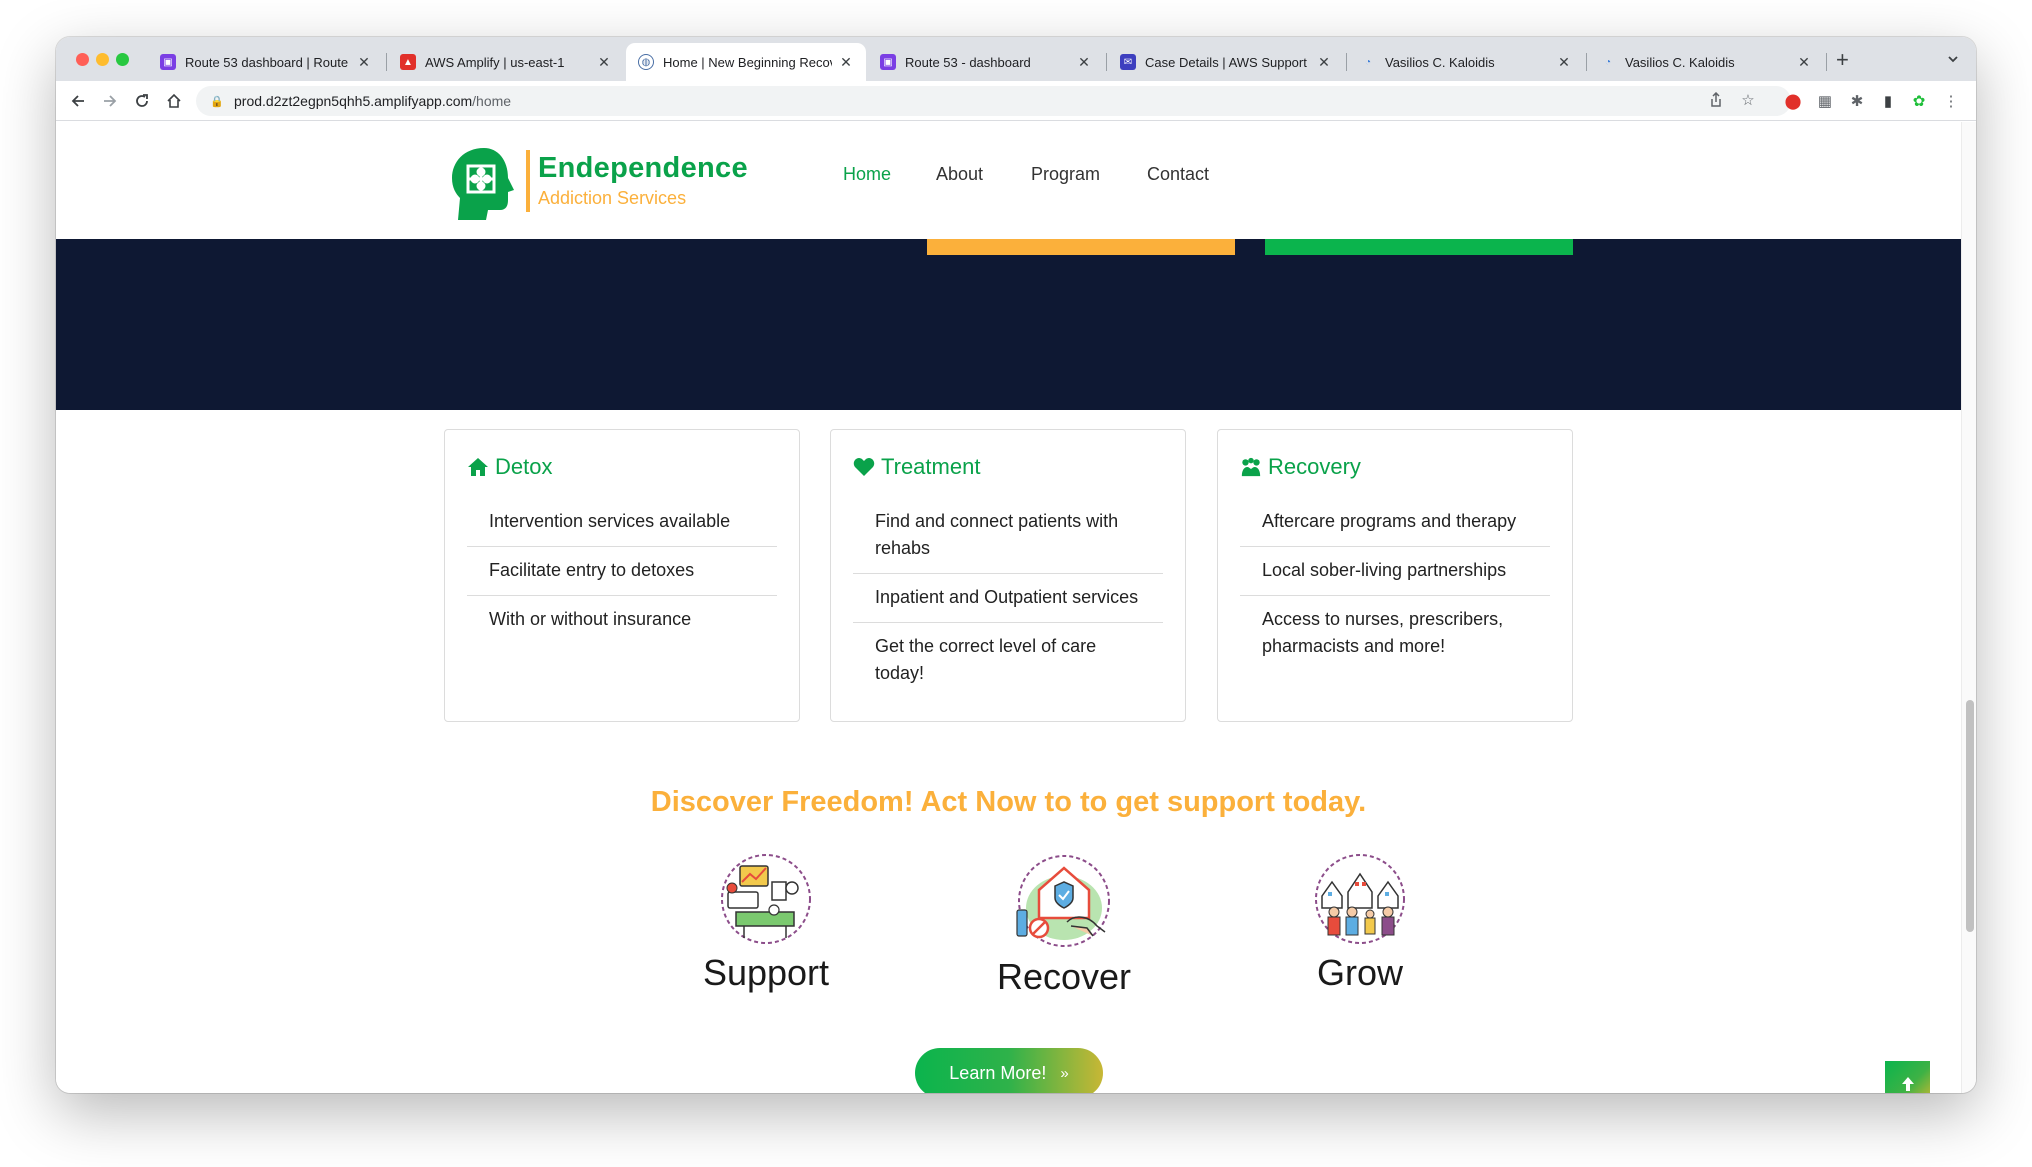 Image resolution: width=2032 pixels, height=1167 pixels. What do you see at coordinates (122, 59) in the screenshot?
I see `maximize-window-button` at bounding box center [122, 59].